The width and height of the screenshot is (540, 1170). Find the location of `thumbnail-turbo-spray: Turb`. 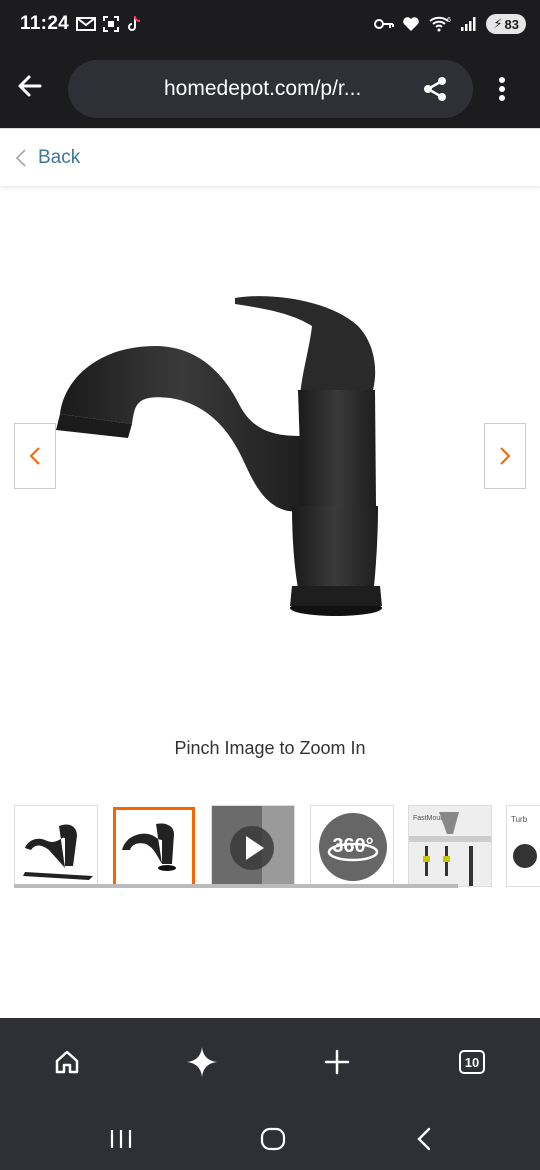

thumbnail-turbo-spray: Turb is located at coordinates (523, 846).